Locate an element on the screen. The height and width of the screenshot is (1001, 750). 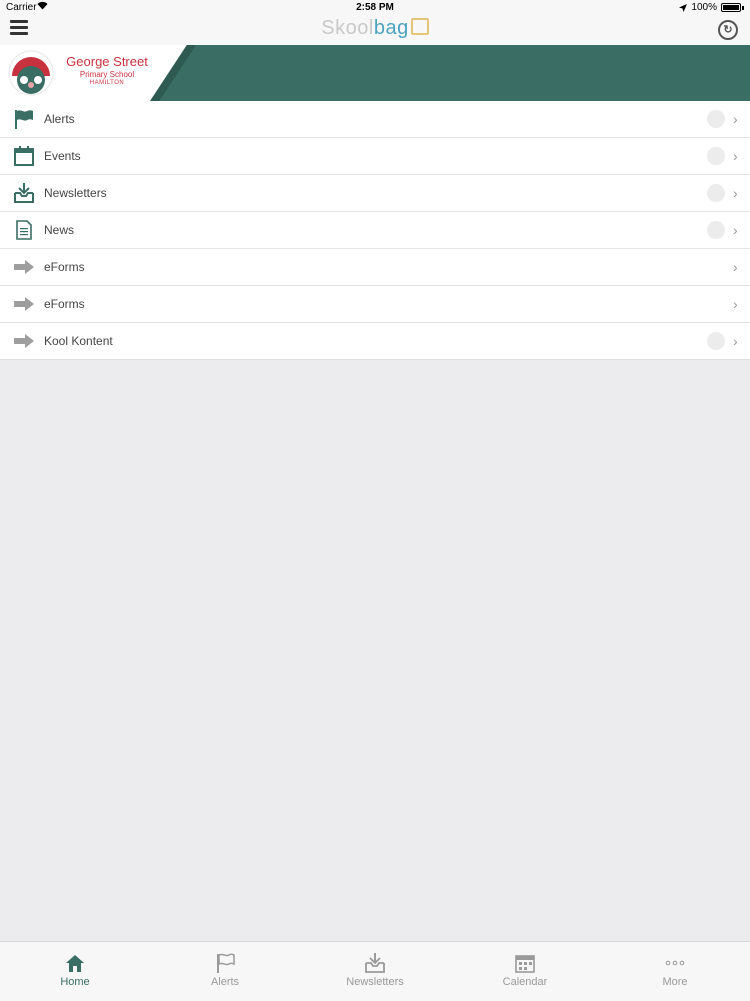
menu-item-events: Events › is located at coordinates (375, 156).